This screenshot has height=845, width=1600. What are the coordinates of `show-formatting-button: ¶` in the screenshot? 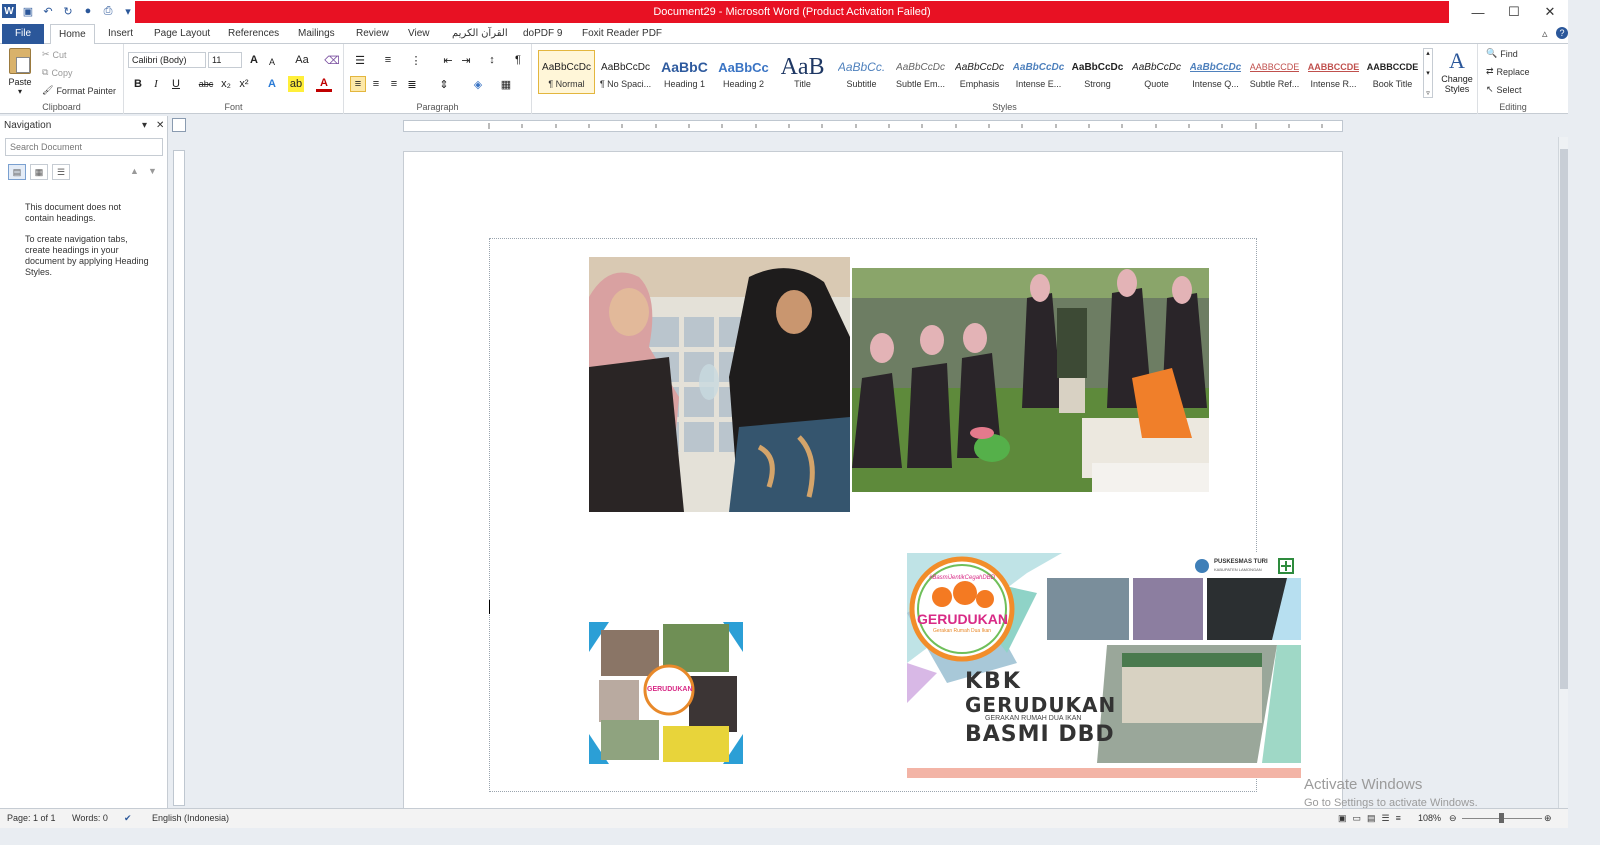 It's located at (518, 60).